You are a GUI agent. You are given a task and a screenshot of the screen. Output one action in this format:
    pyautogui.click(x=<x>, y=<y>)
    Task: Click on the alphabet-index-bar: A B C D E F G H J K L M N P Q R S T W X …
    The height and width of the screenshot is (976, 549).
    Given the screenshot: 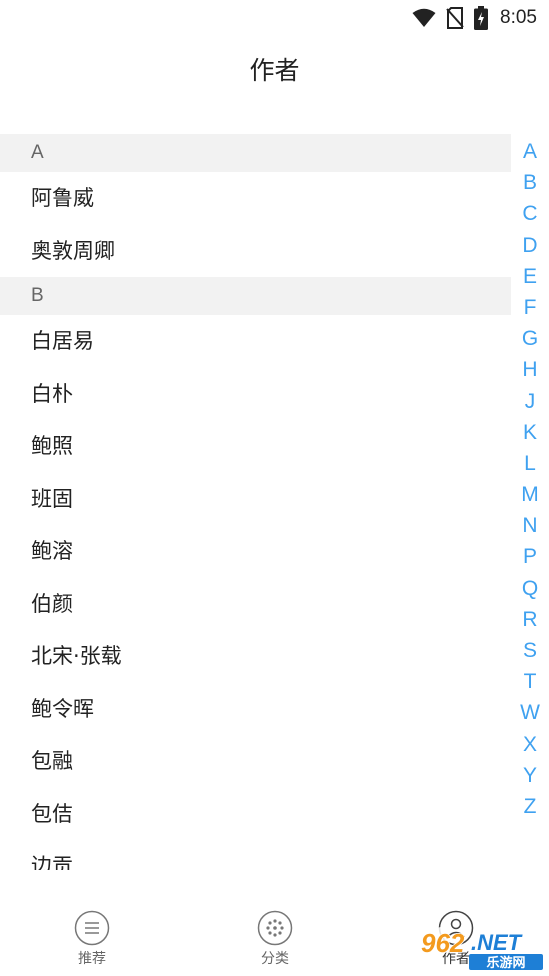 What is the action you would take?
    pyautogui.click(x=530, y=479)
    